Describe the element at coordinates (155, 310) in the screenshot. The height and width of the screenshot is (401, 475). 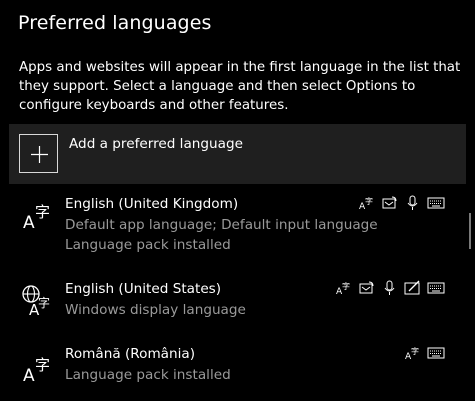
I see `language-detail: Windows display language` at that location.